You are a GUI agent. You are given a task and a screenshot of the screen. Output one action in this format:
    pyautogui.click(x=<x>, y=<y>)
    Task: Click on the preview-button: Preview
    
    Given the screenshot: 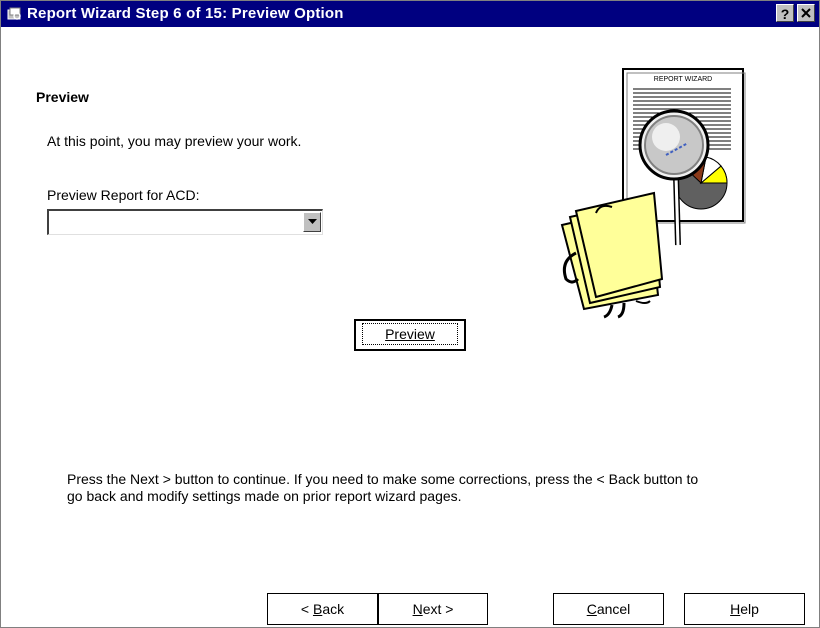 What is the action you would take?
    pyautogui.click(x=410, y=335)
    